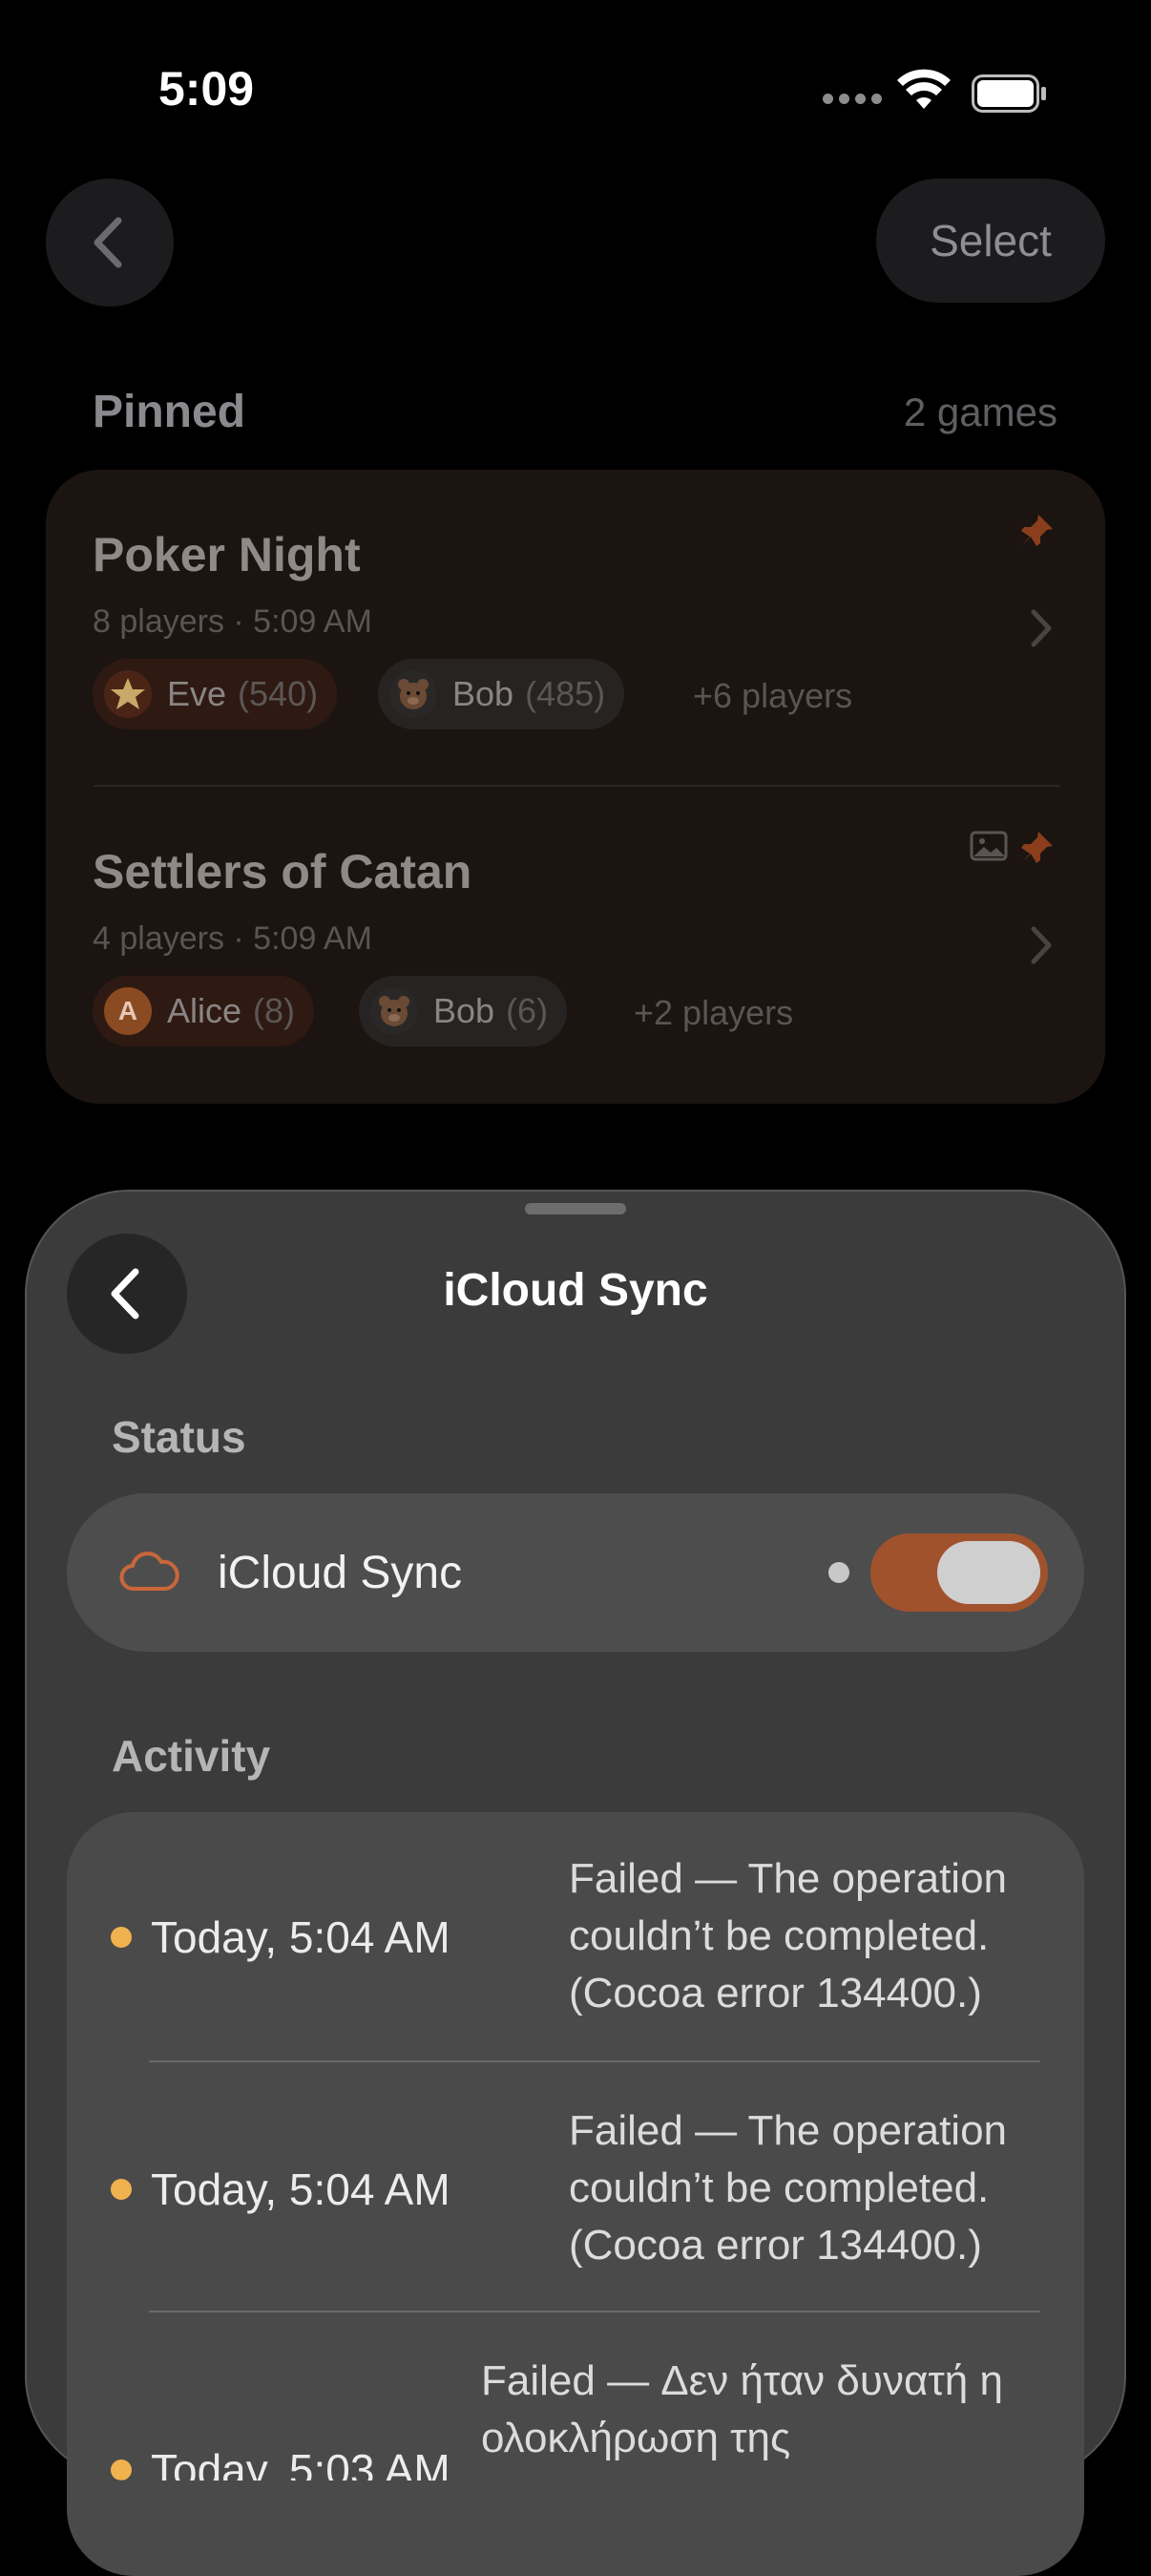  I want to click on icloud-sync-label: iCloud Sync, so click(340, 1573).